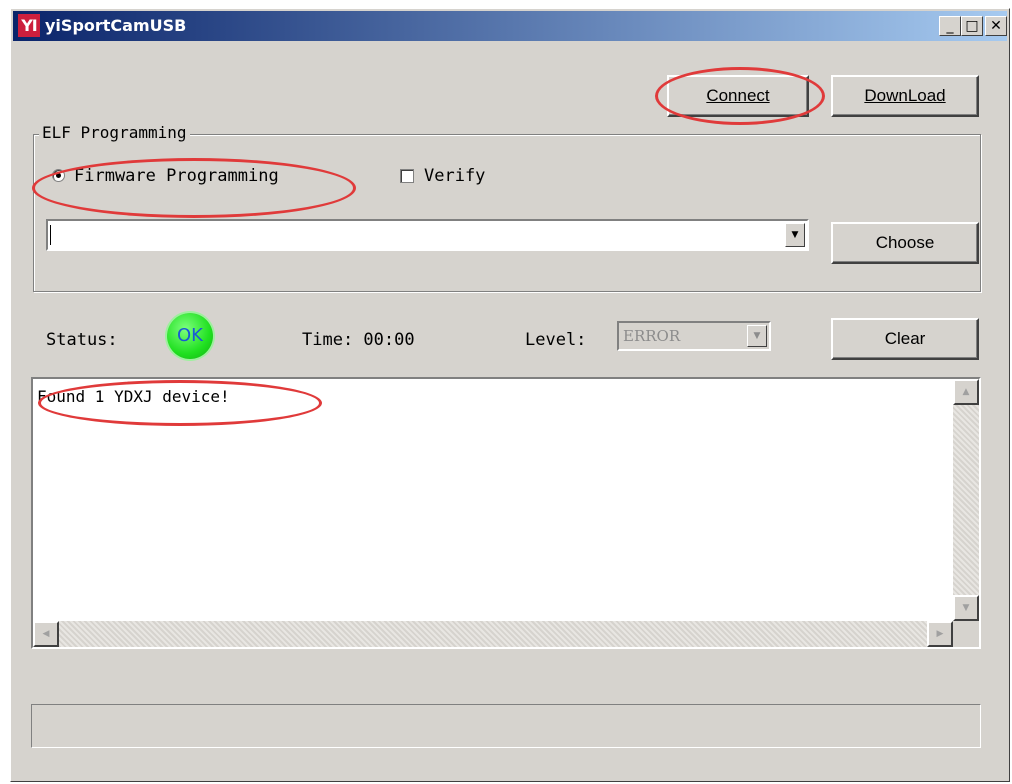 The image size is (1012, 784). What do you see at coordinates (114, 133) in the screenshot?
I see `elf-programming-label: ELF Programming` at bounding box center [114, 133].